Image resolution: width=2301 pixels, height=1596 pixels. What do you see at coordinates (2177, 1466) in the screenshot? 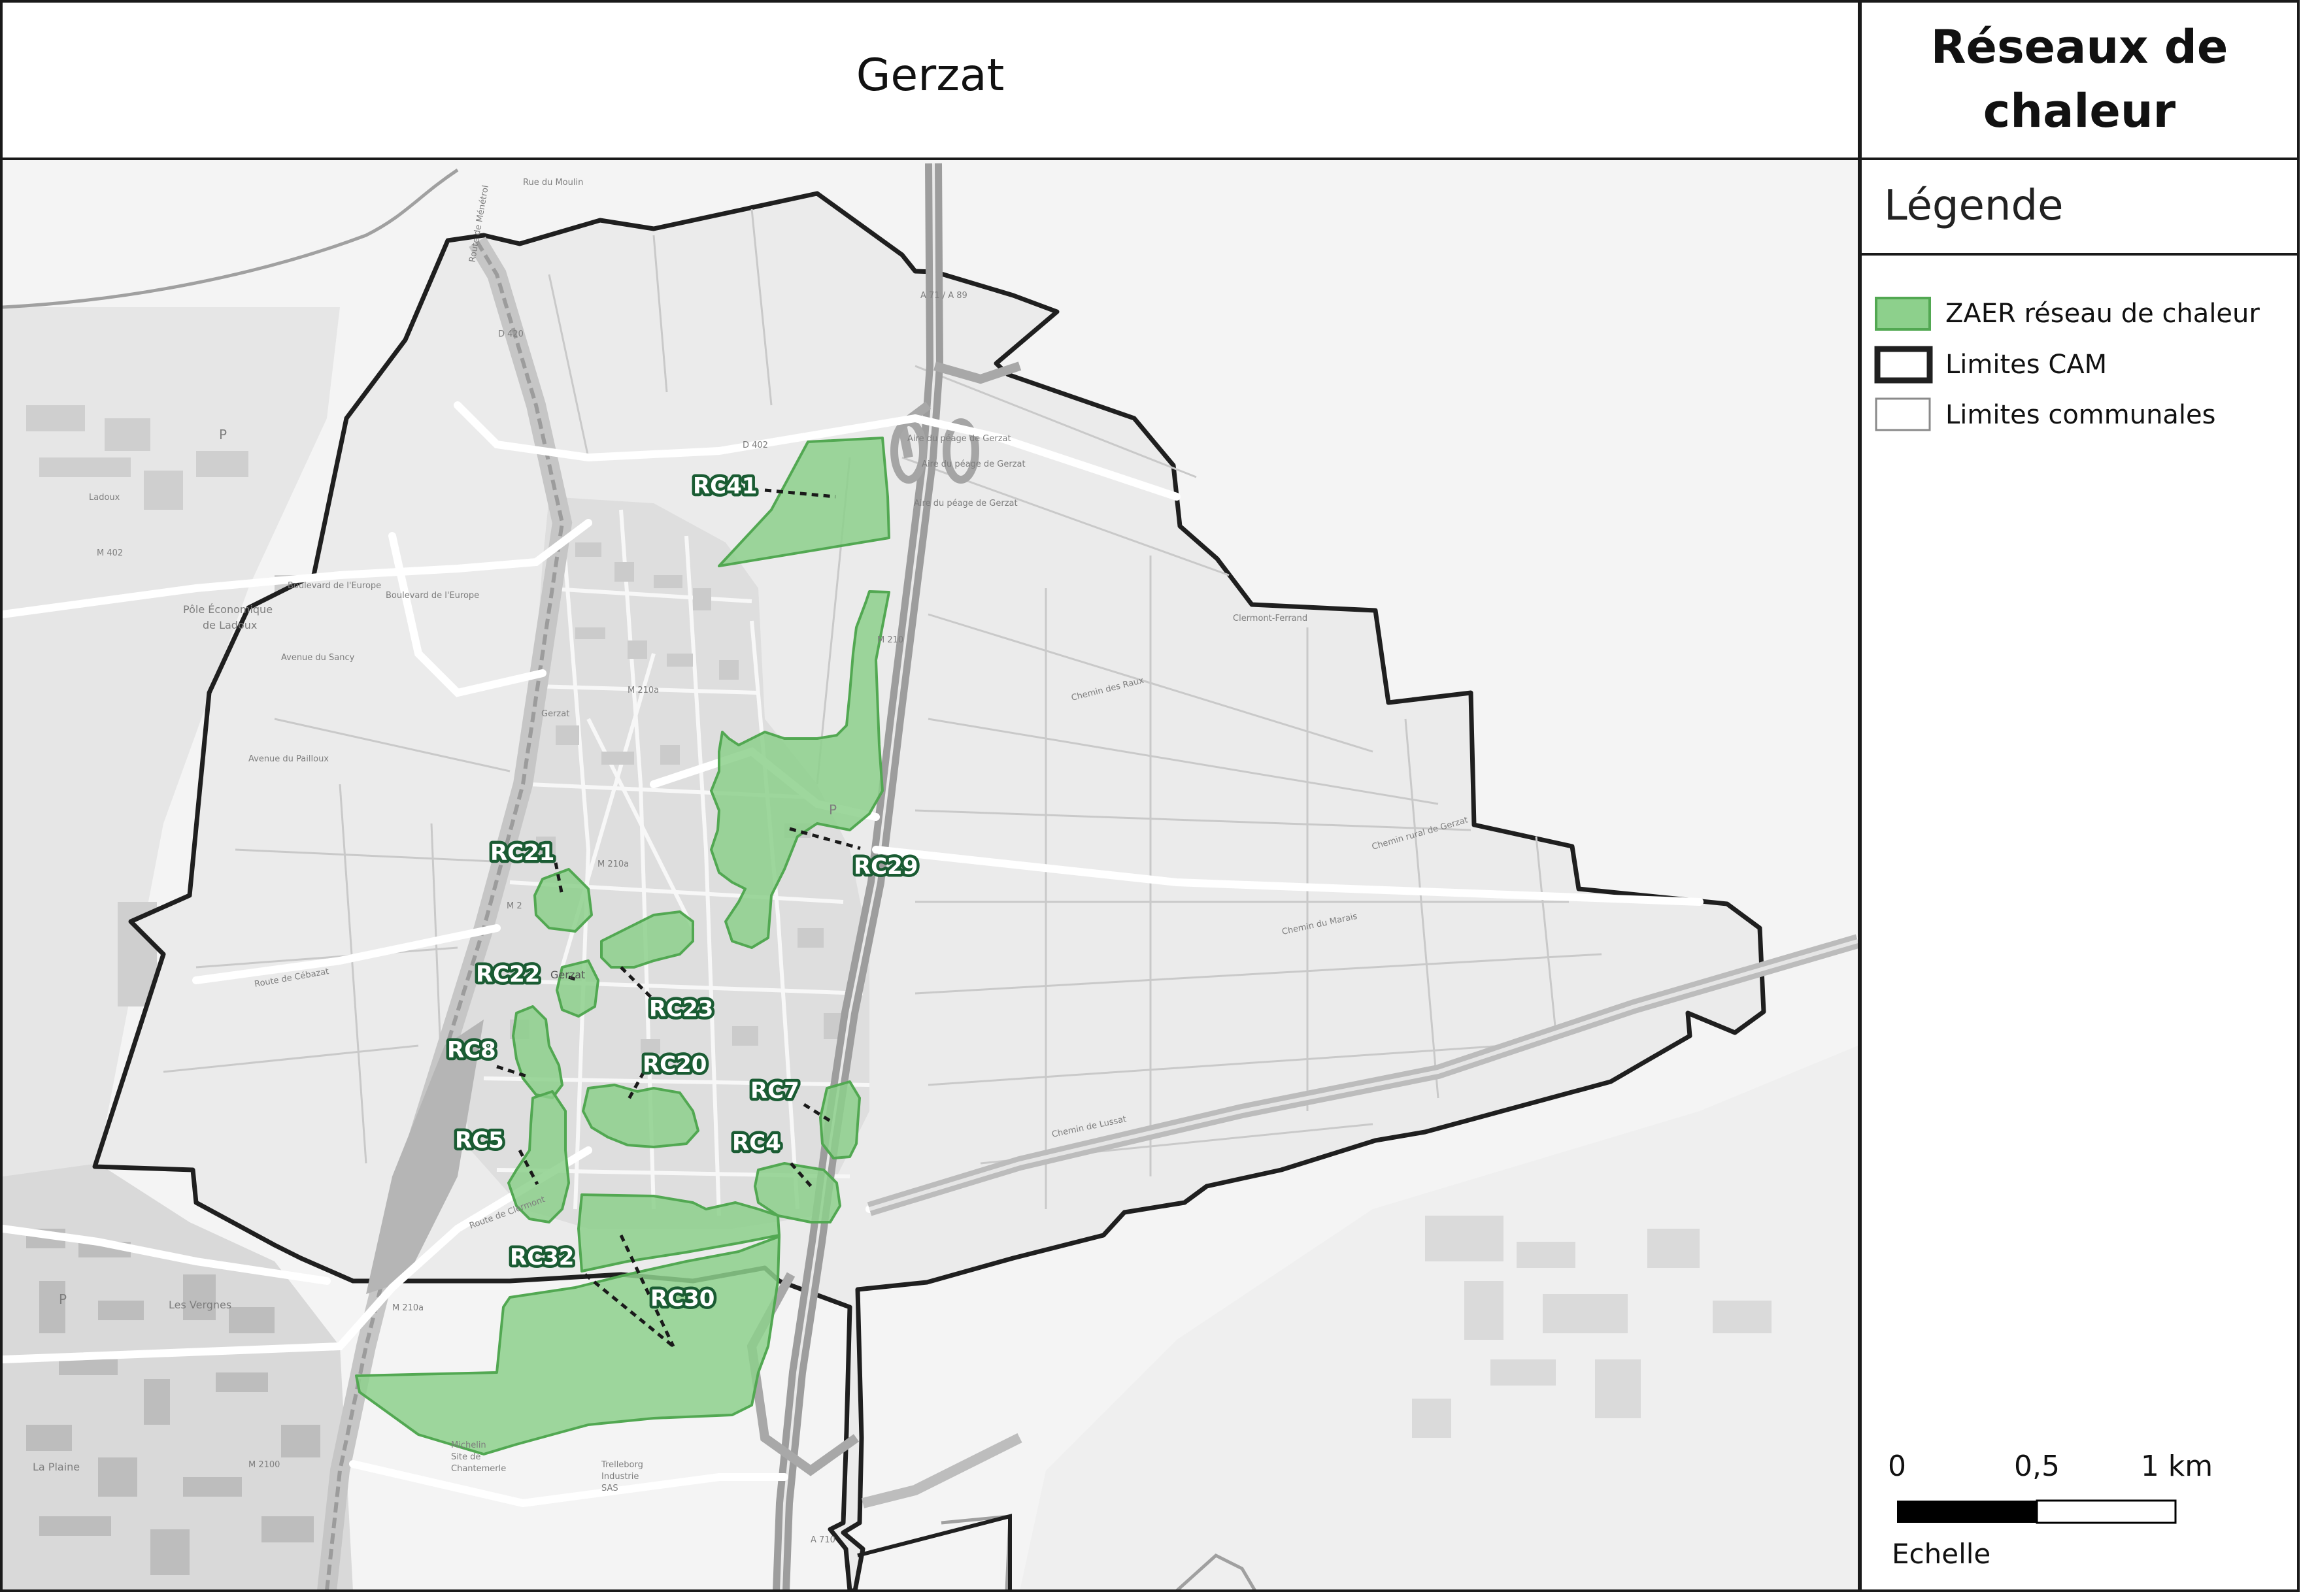
I see `scale-tick-end: 1 km` at bounding box center [2177, 1466].